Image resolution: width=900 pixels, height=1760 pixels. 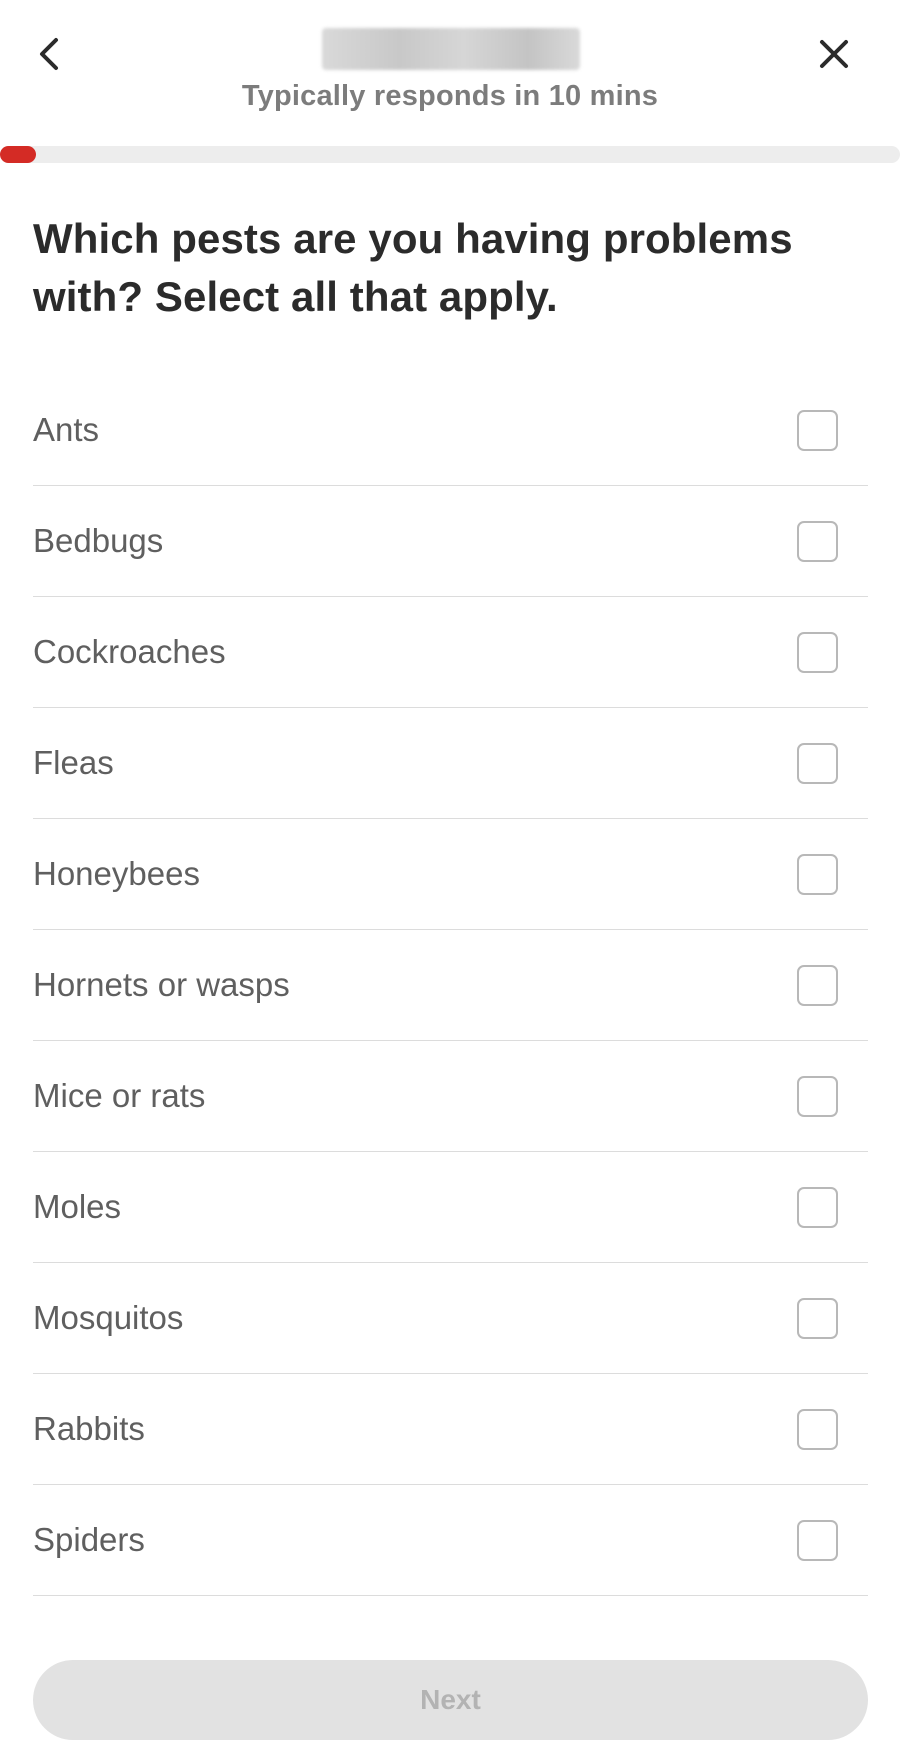 I want to click on pest-option: Hornets or wasps, so click(x=450, y=985).